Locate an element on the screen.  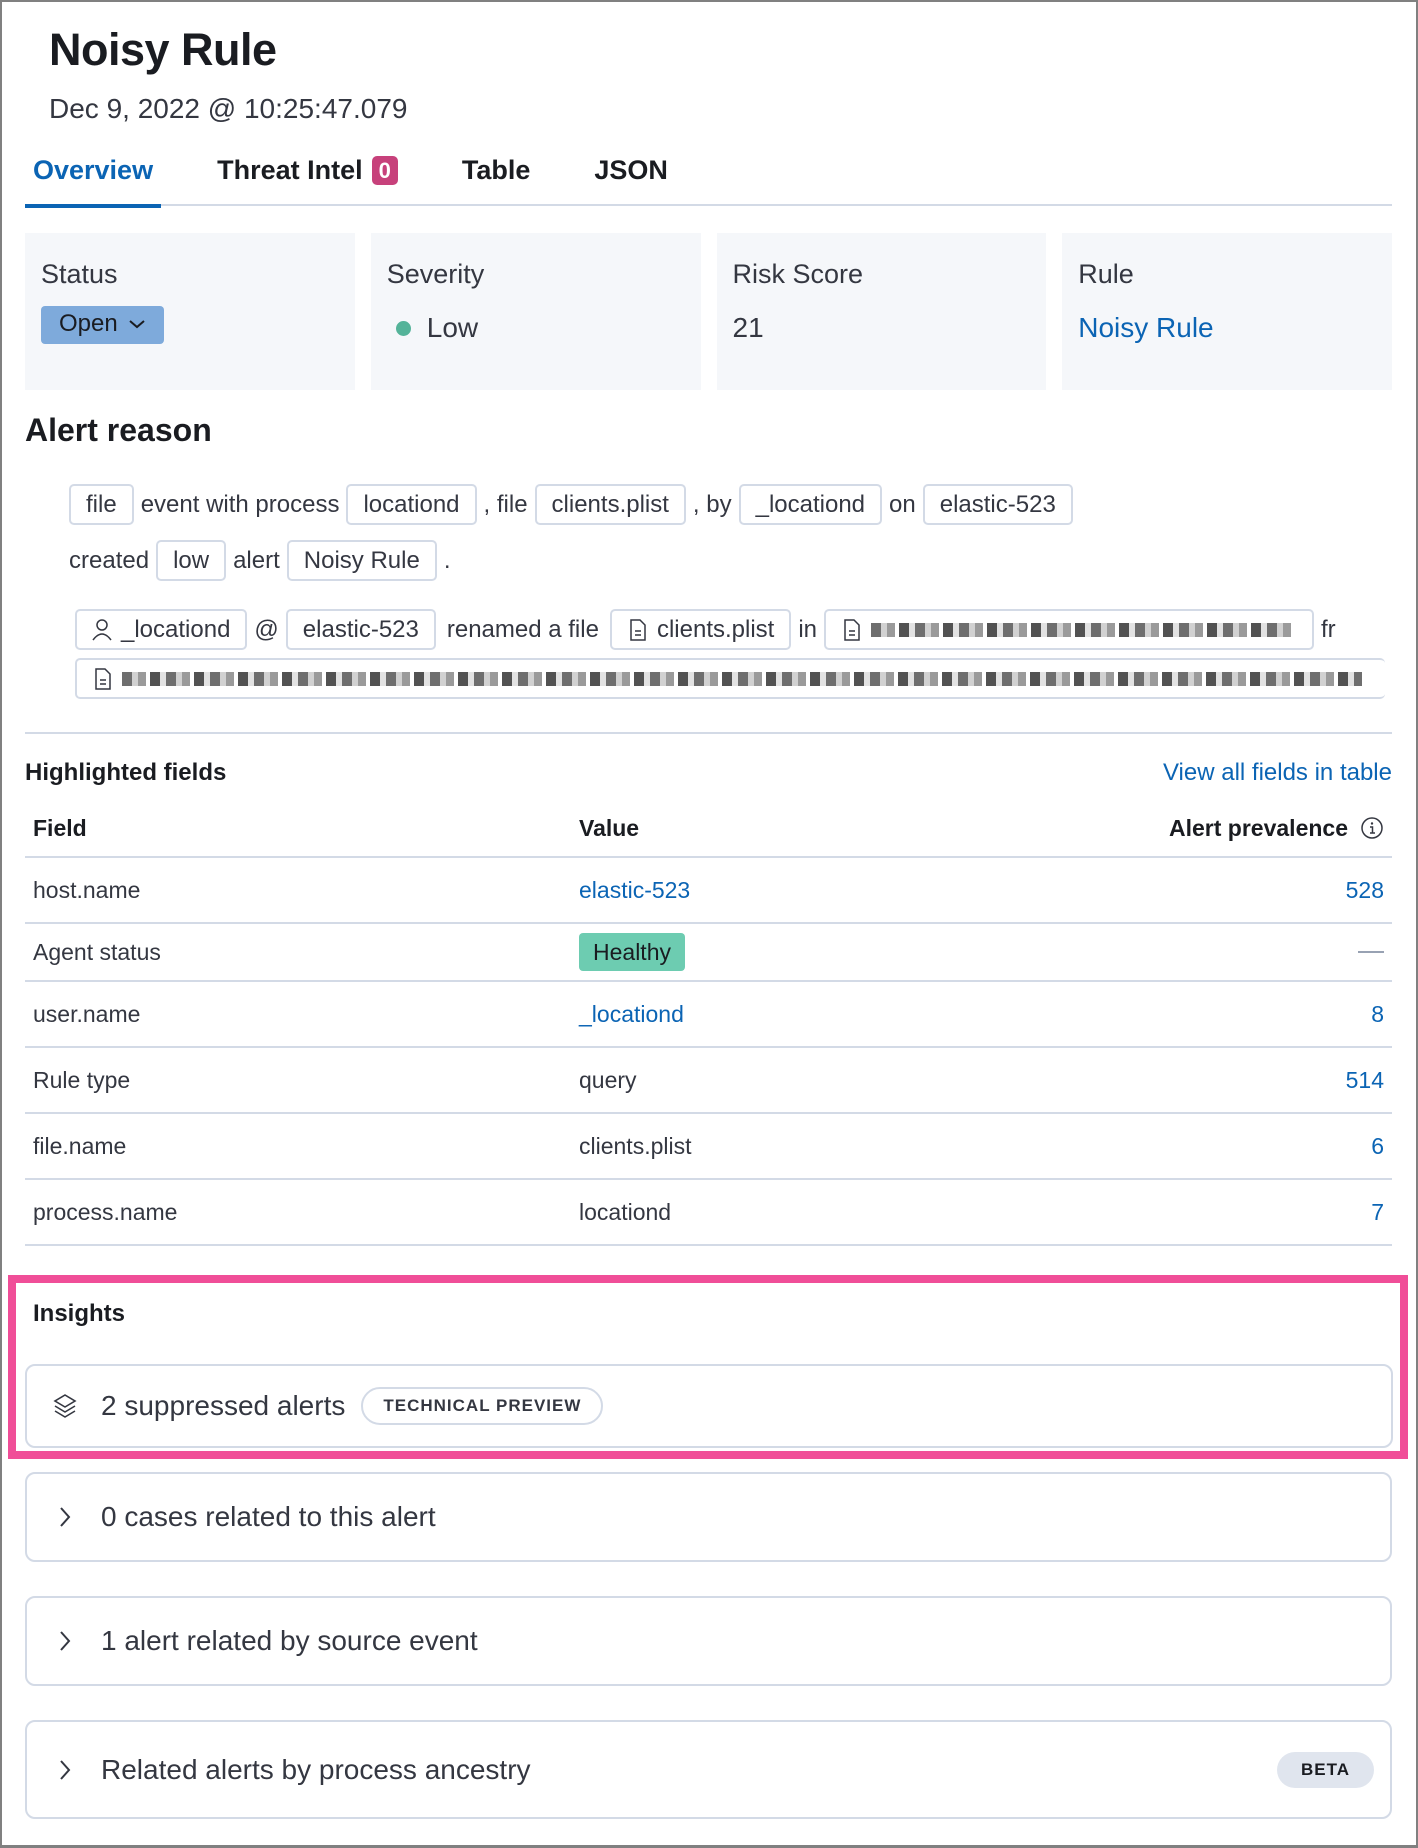
reason-chip-file: clients.plist is located at coordinates (610, 504).